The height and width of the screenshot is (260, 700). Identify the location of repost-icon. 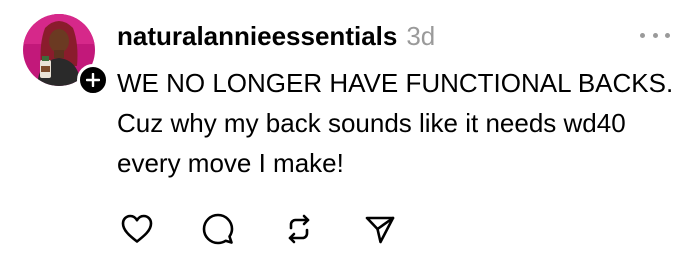
(299, 229).